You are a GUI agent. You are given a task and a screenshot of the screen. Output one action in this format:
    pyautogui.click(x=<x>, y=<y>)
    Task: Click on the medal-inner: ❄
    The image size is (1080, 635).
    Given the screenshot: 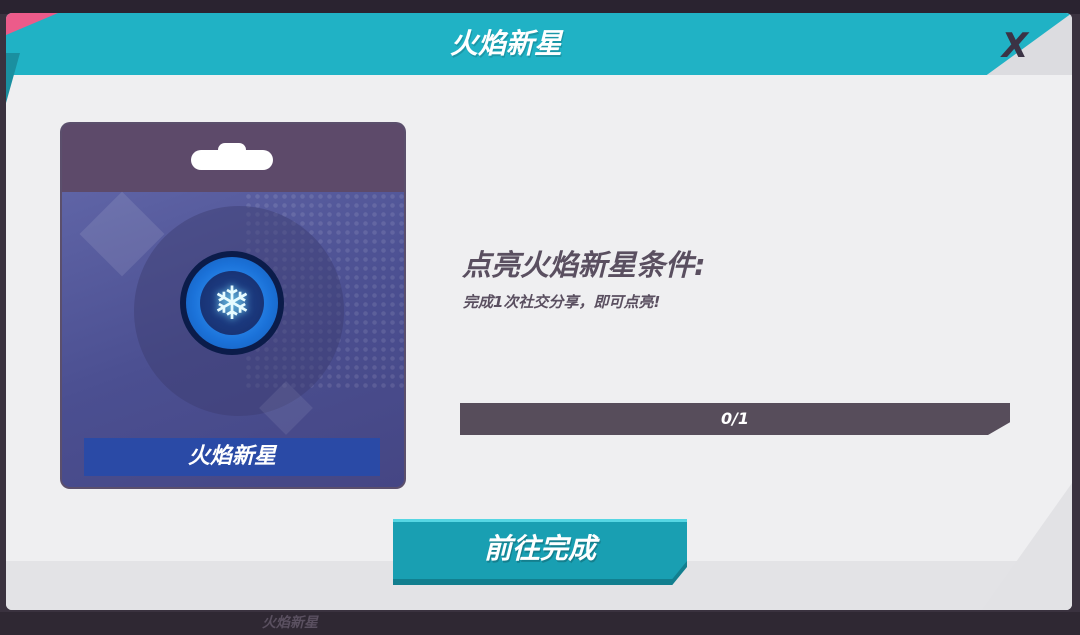 What is the action you would take?
    pyautogui.click(x=232, y=303)
    